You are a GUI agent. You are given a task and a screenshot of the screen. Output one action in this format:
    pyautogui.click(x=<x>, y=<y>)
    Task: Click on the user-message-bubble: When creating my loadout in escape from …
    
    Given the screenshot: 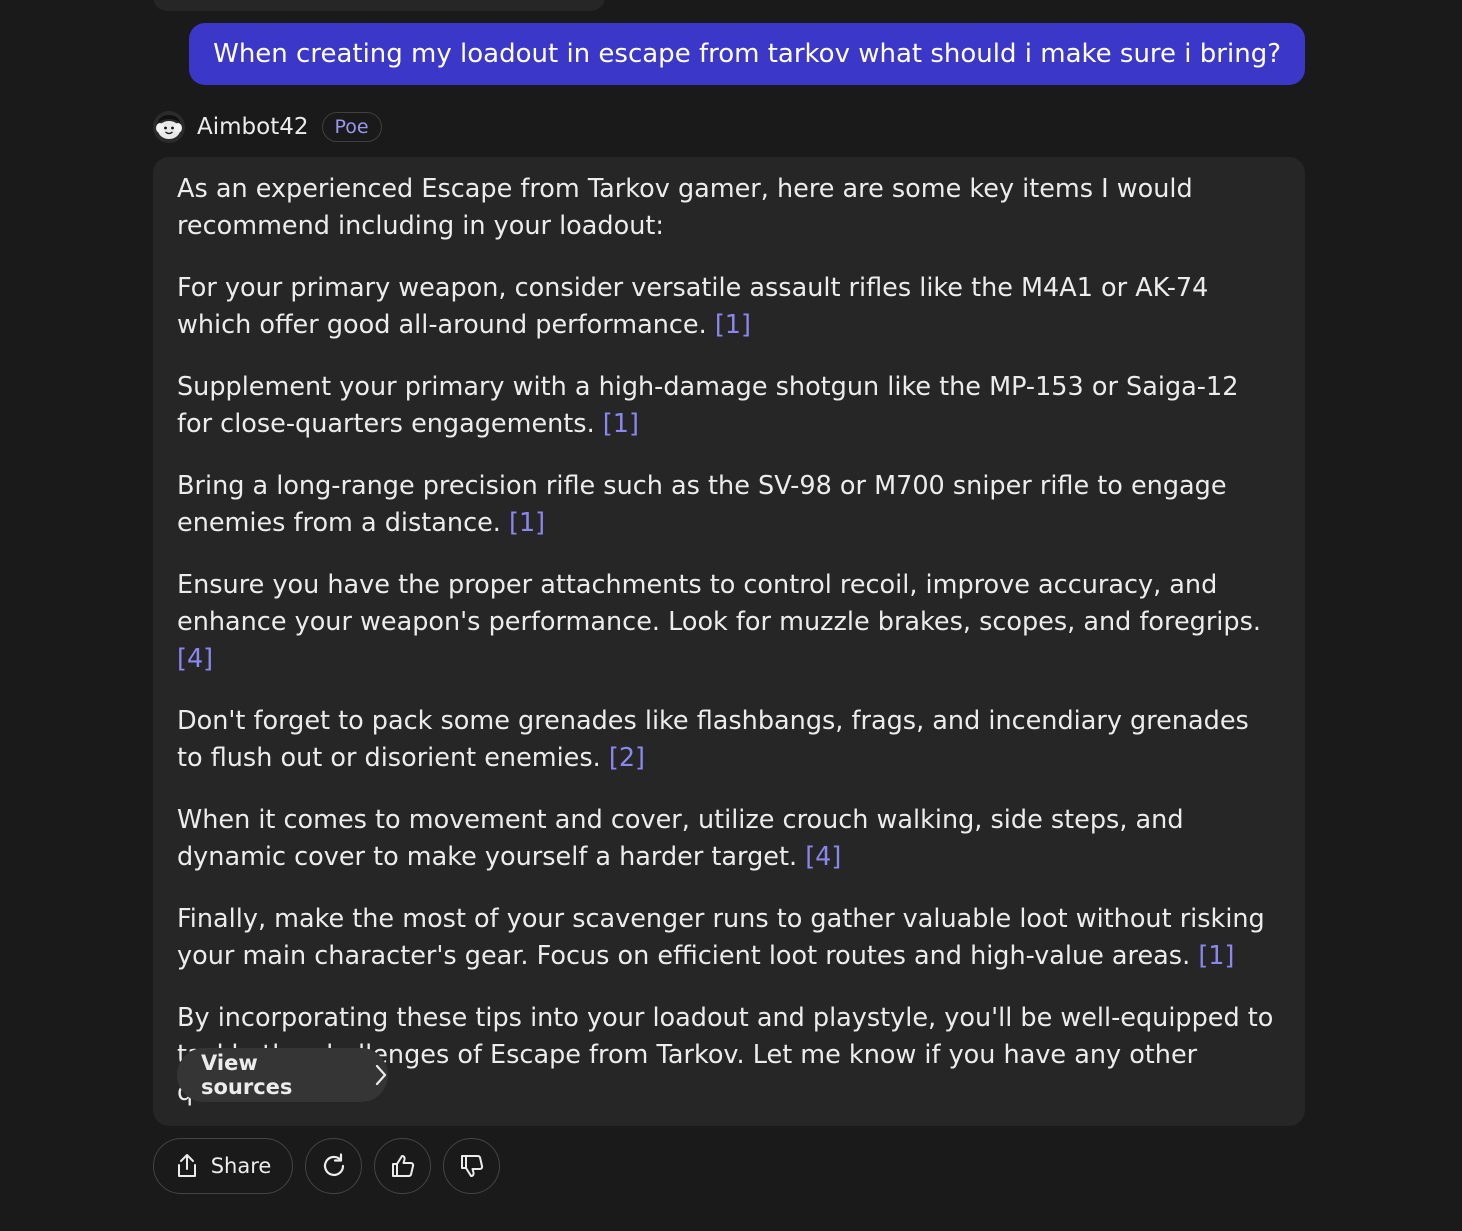 What is the action you would take?
    pyautogui.click(x=747, y=54)
    